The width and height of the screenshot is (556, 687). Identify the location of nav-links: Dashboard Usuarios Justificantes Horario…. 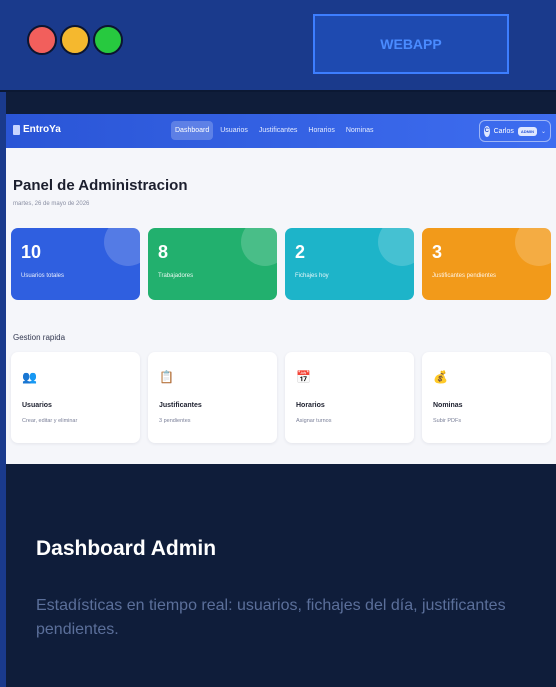
(274, 130).